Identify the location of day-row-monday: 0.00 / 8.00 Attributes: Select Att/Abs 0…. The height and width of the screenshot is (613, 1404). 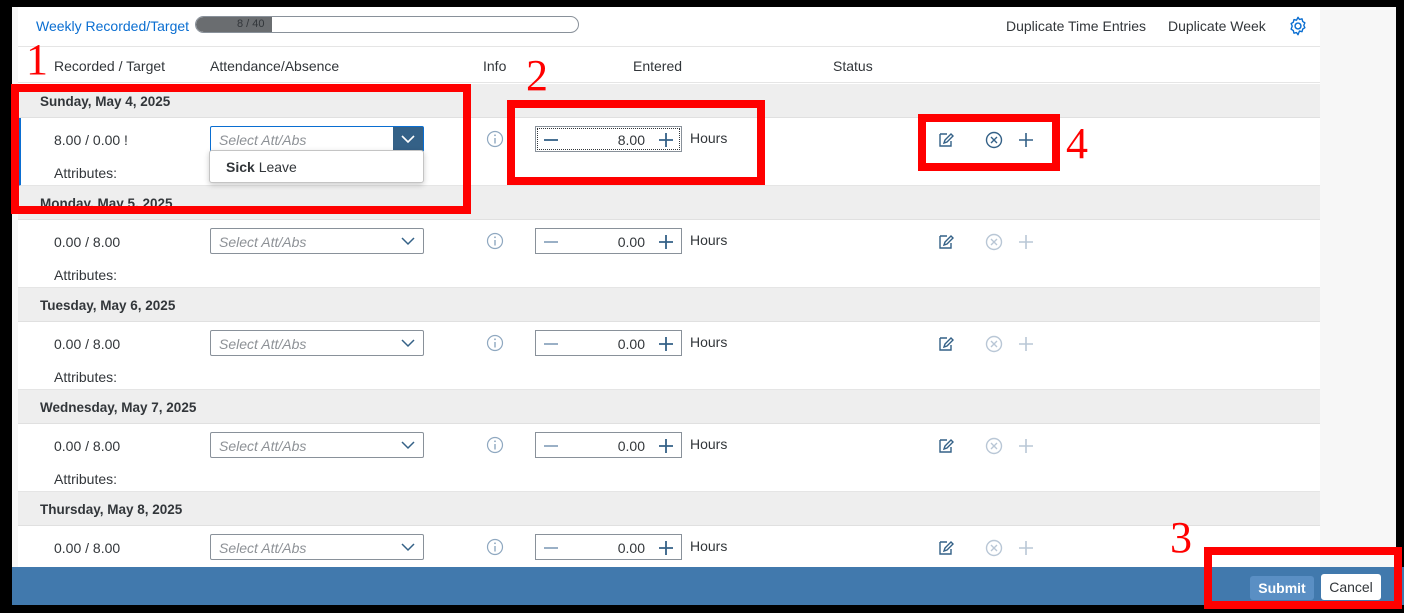
(669, 254).